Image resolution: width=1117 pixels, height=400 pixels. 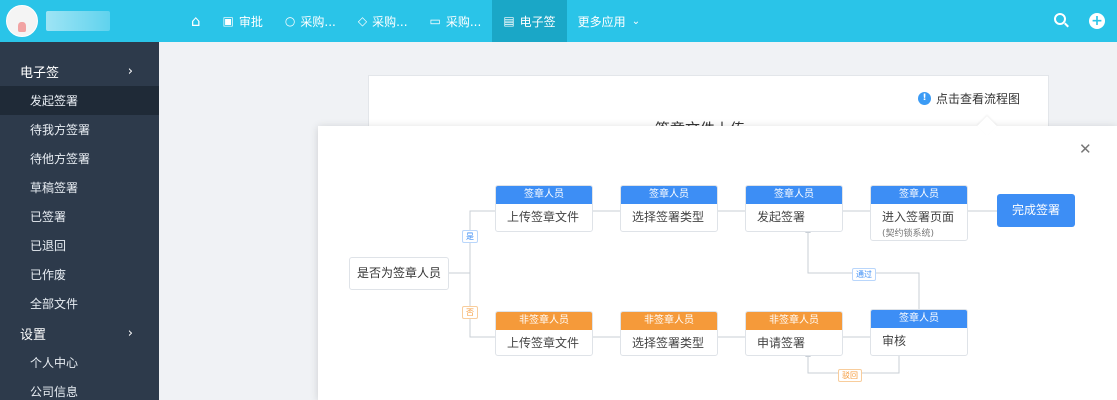 I want to click on pass-tag: 通过, so click(x=864, y=274).